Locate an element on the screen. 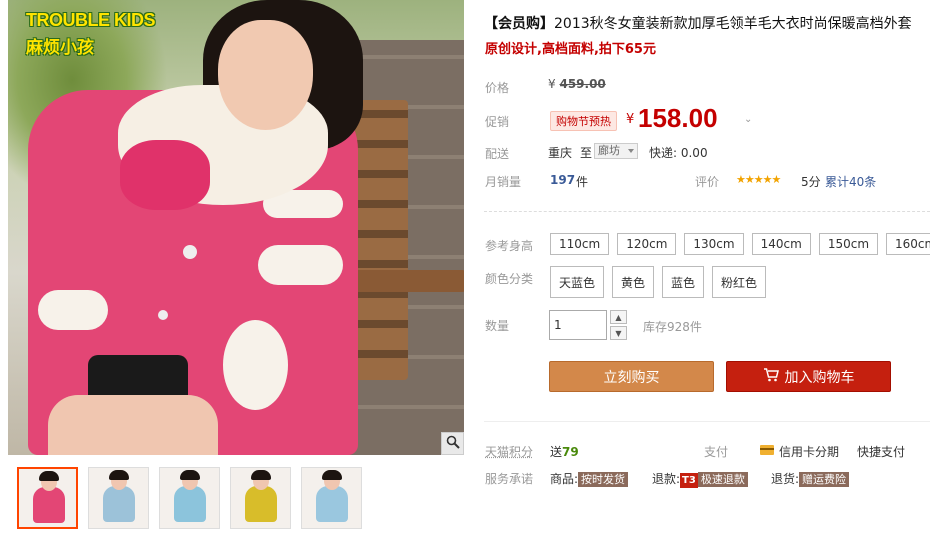  chevron-down-icon: ⌄ is located at coordinates (748, 119).